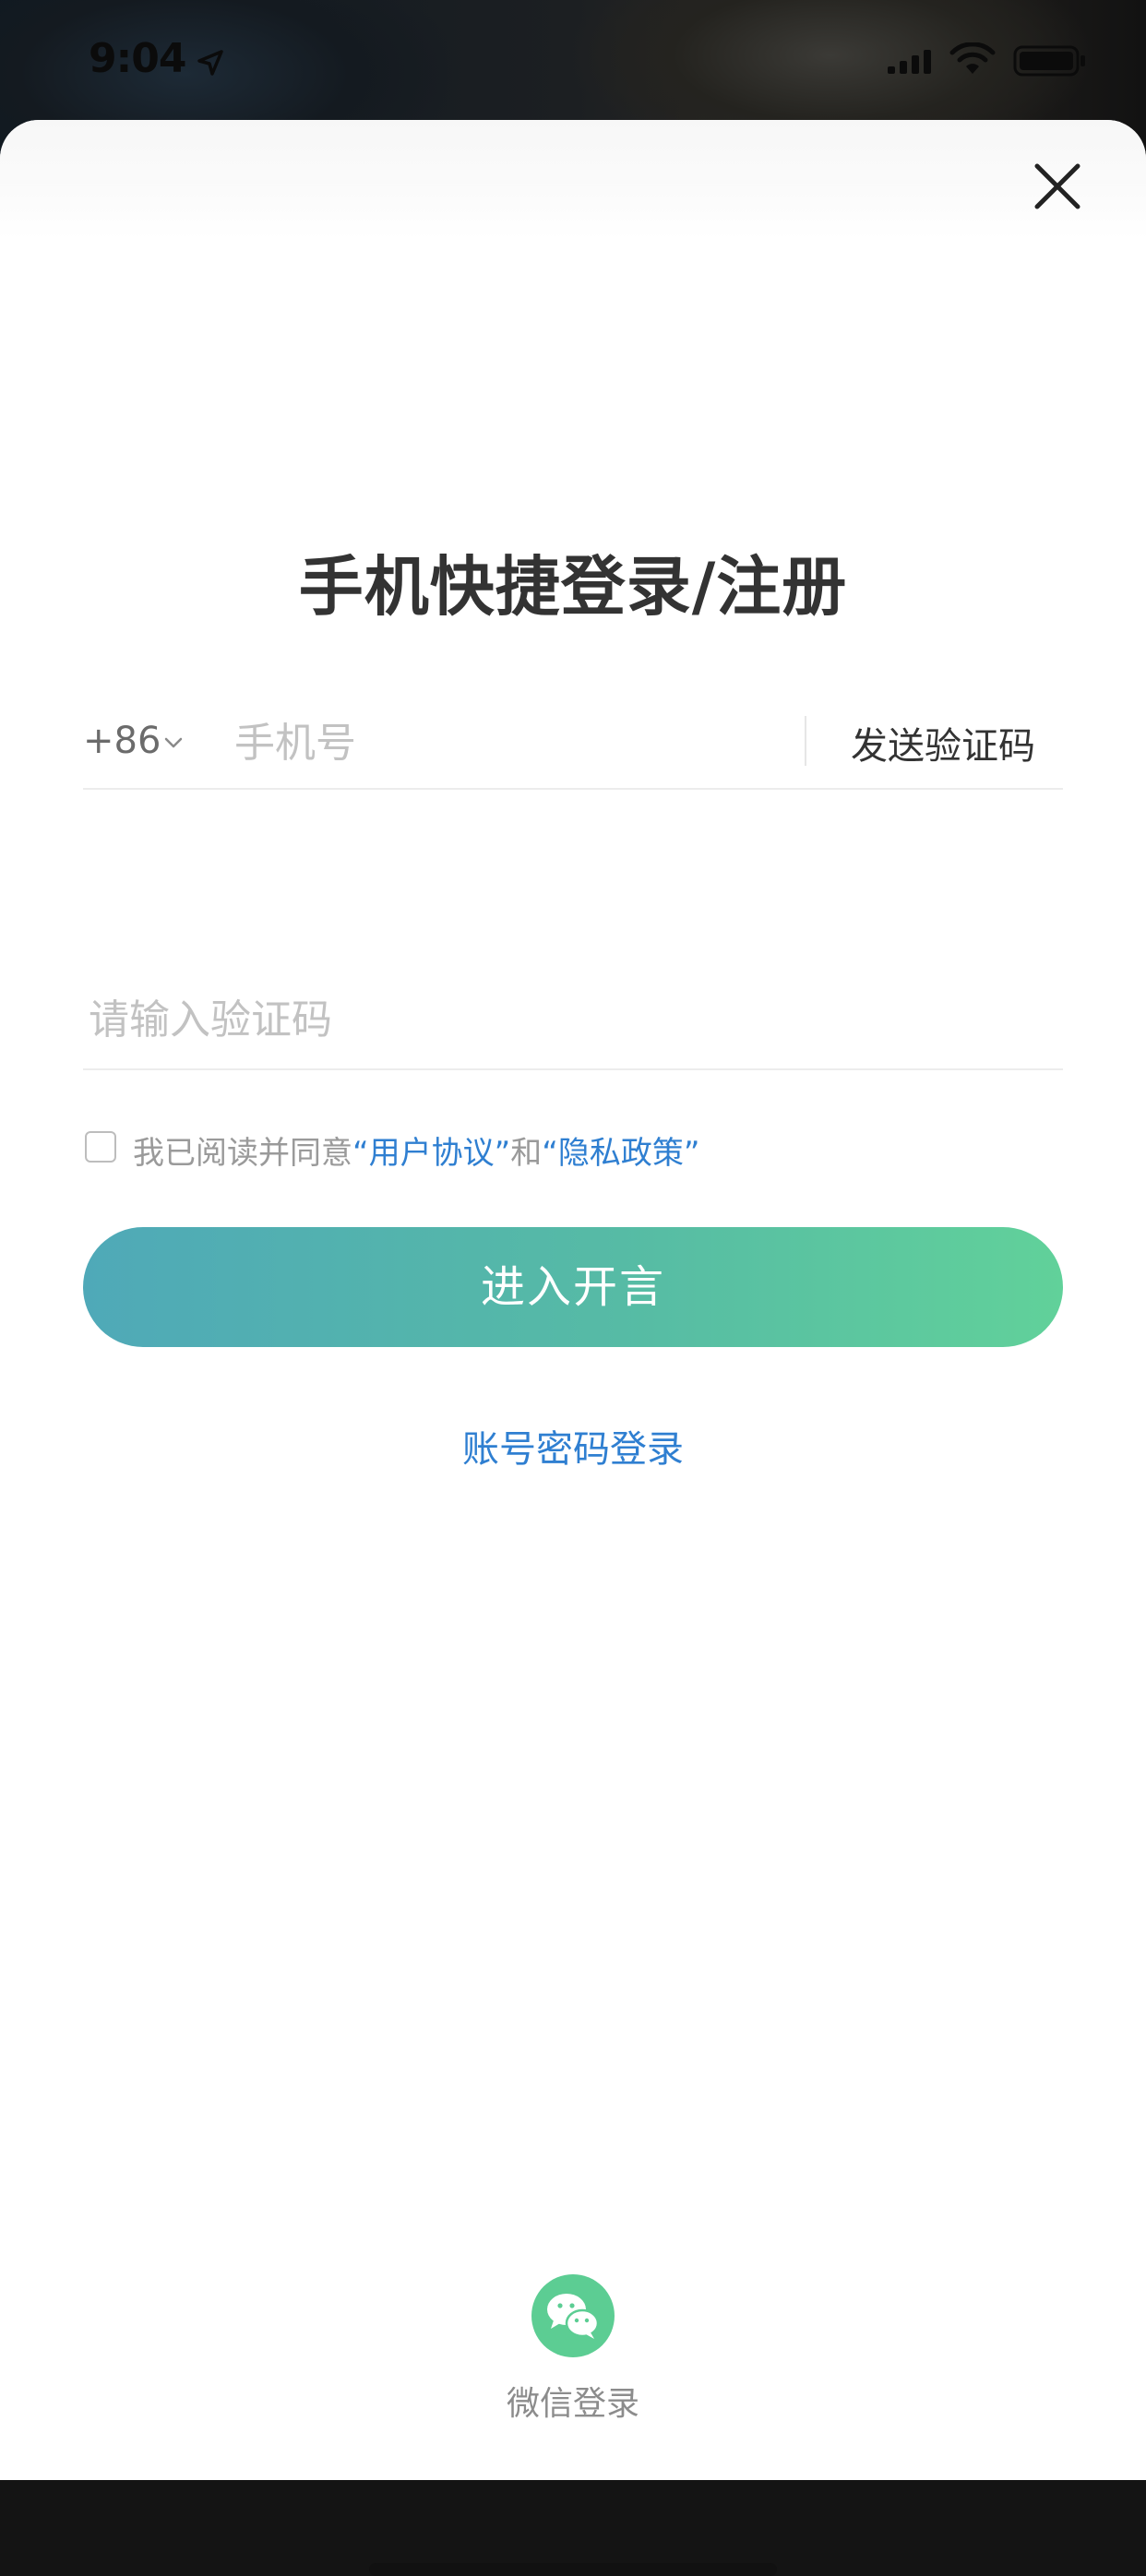 The height and width of the screenshot is (2576, 1146). I want to click on phone-number-input, so click(493, 742).